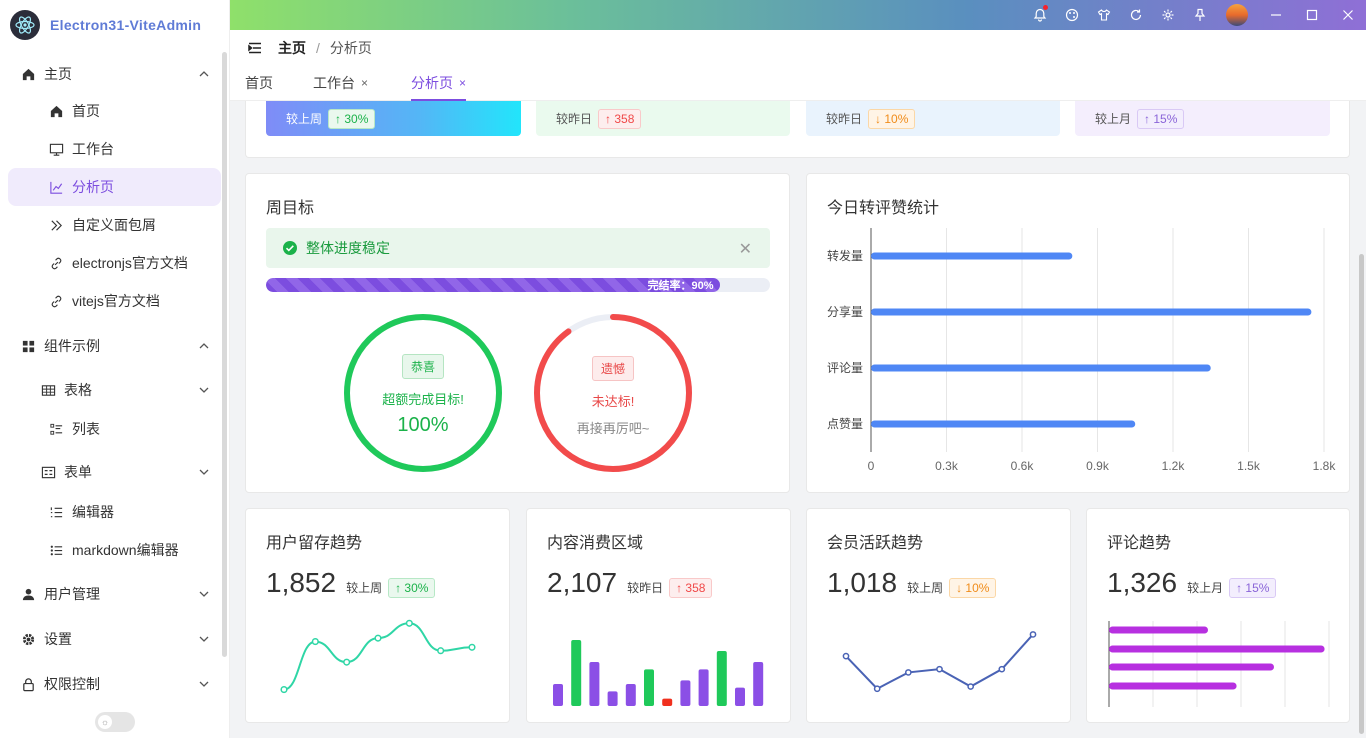 Image resolution: width=1366 pixels, height=738 pixels. What do you see at coordinates (111, 263) in the screenshot?
I see `sidebar-item-5: electronjs官方文档` at bounding box center [111, 263].